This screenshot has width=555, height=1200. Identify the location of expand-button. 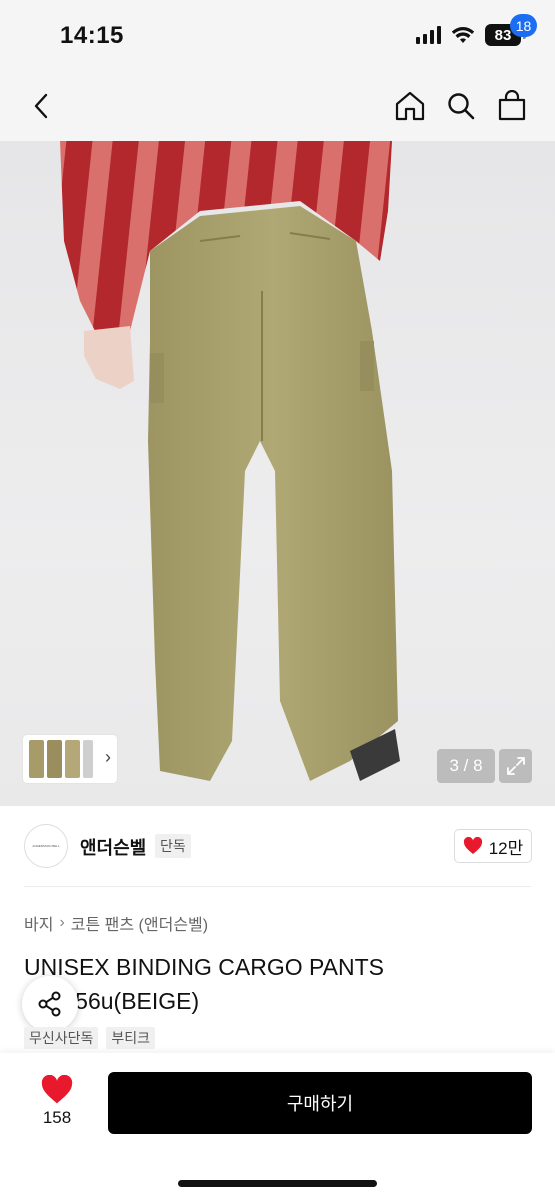
(515, 766).